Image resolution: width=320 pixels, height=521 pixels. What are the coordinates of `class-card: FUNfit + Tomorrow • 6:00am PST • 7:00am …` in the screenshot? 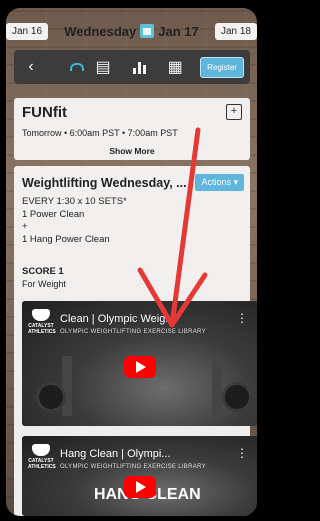 It's located at (132, 129).